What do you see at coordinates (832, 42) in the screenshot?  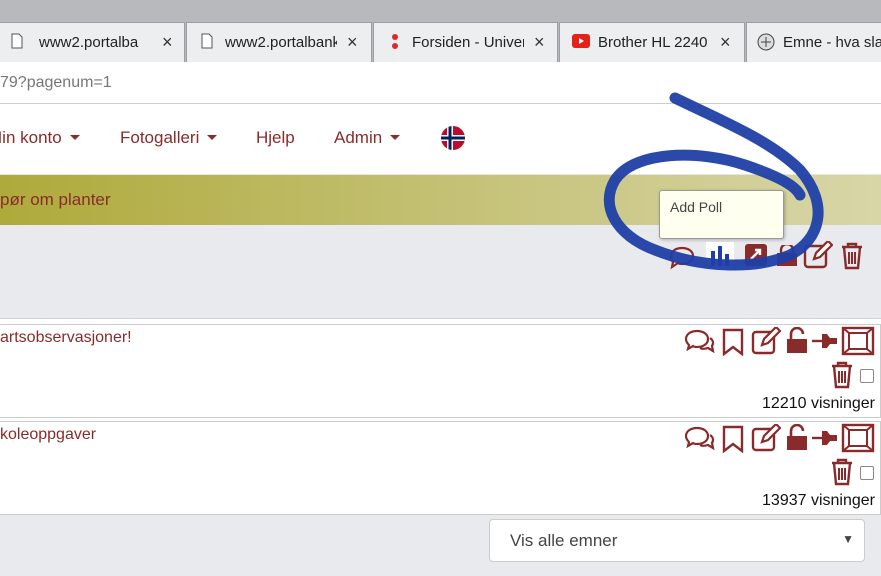 I see `tab-label: Emne - hva slag` at bounding box center [832, 42].